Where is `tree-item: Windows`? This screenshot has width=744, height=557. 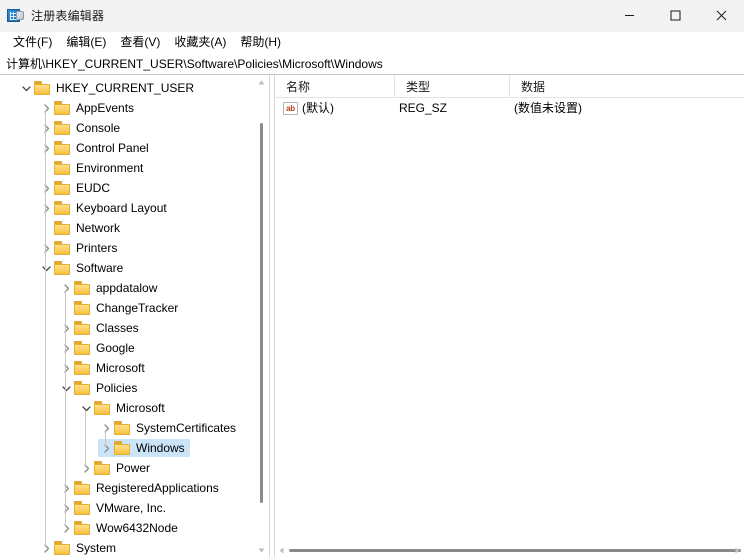 tree-item: Windows is located at coordinates (127, 448).